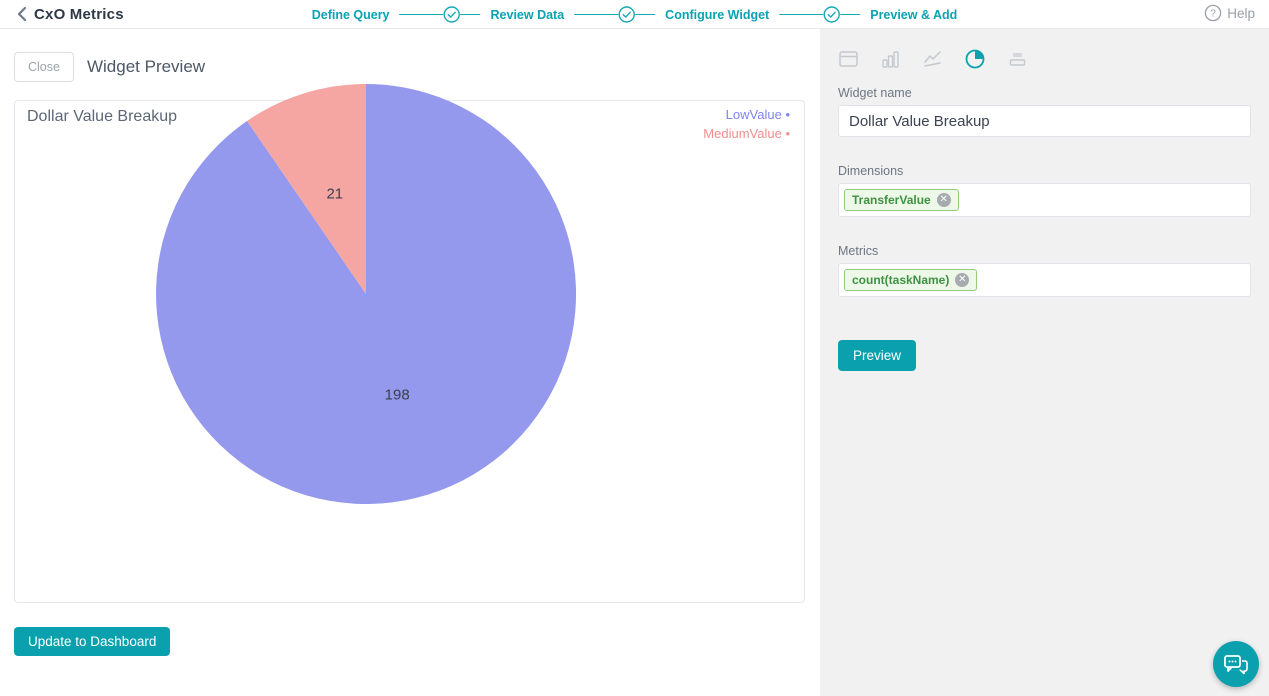 Image resolution: width=1269 pixels, height=696 pixels. What do you see at coordinates (746, 133) in the screenshot?
I see `legend-item-mediumvalue: MediumValue •` at bounding box center [746, 133].